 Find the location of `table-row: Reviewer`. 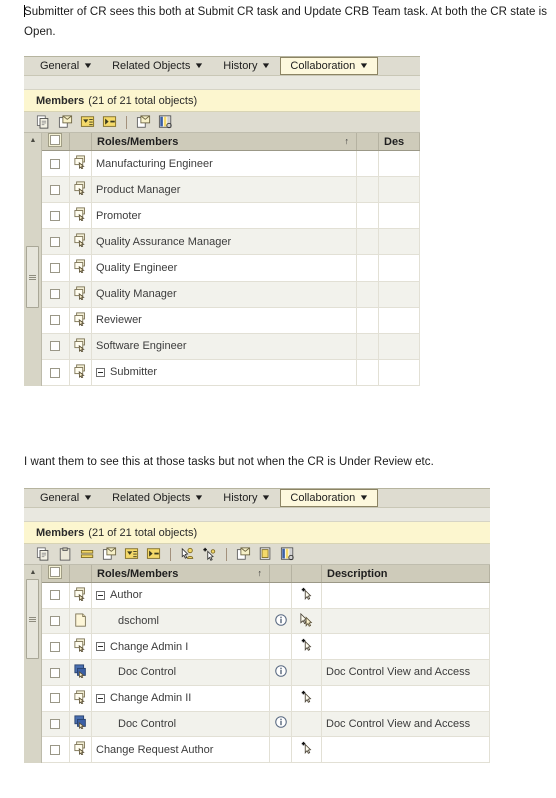

table-row: Reviewer is located at coordinates (230, 320).